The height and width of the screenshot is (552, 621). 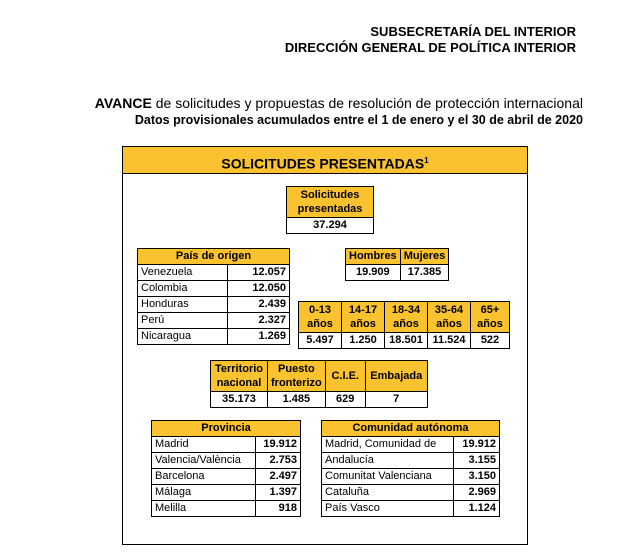 I want to click on age-header: 0-13 años, so click(x=320, y=317).